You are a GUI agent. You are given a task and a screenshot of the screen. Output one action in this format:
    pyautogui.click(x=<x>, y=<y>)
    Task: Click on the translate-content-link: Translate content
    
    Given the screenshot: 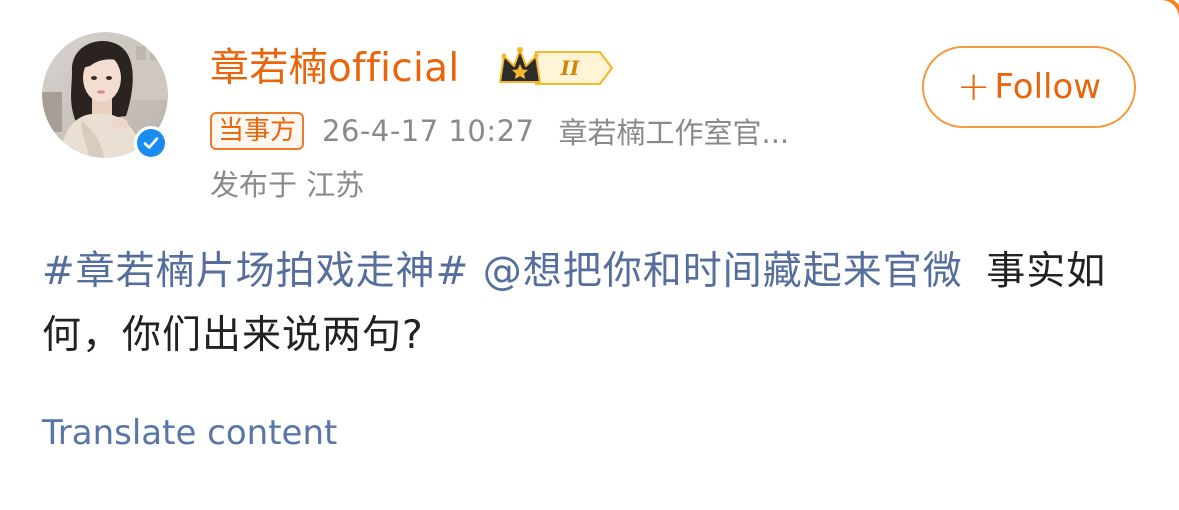 What is the action you would take?
    pyautogui.click(x=189, y=433)
    